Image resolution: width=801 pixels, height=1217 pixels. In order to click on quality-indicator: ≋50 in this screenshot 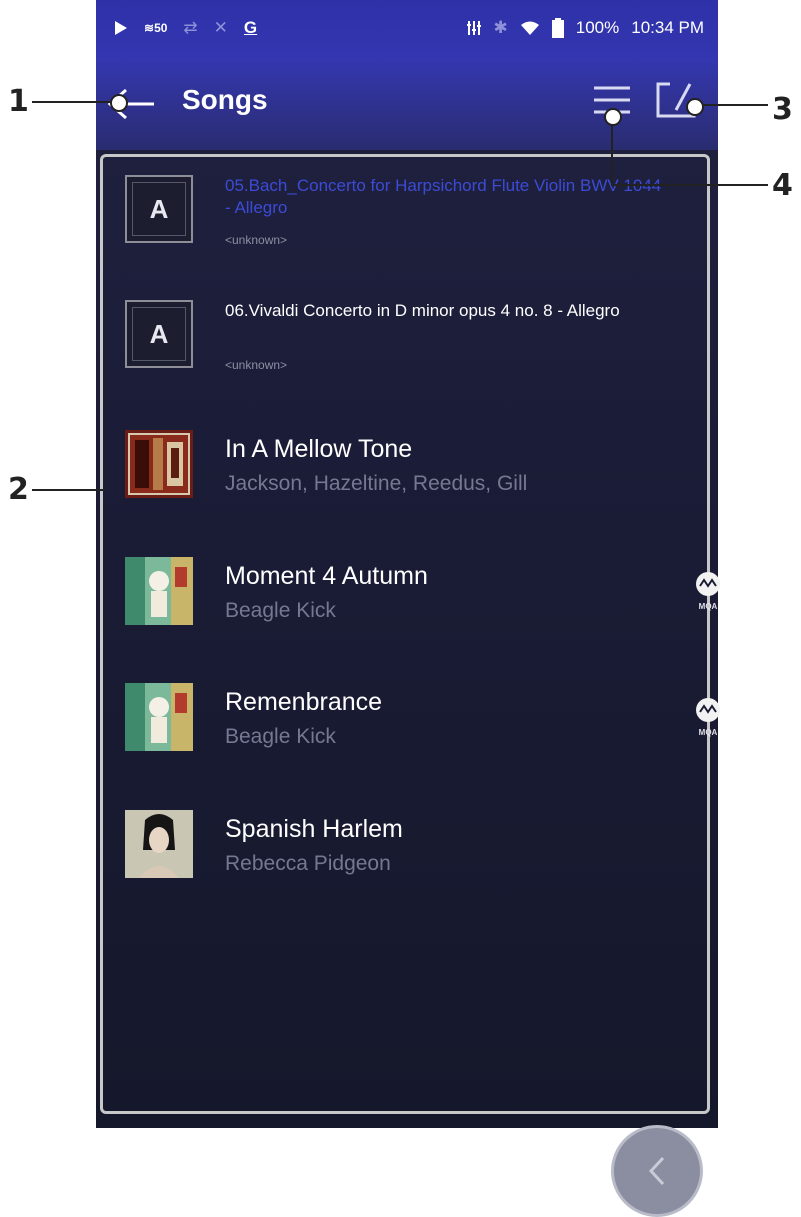, I will do `click(156, 28)`.